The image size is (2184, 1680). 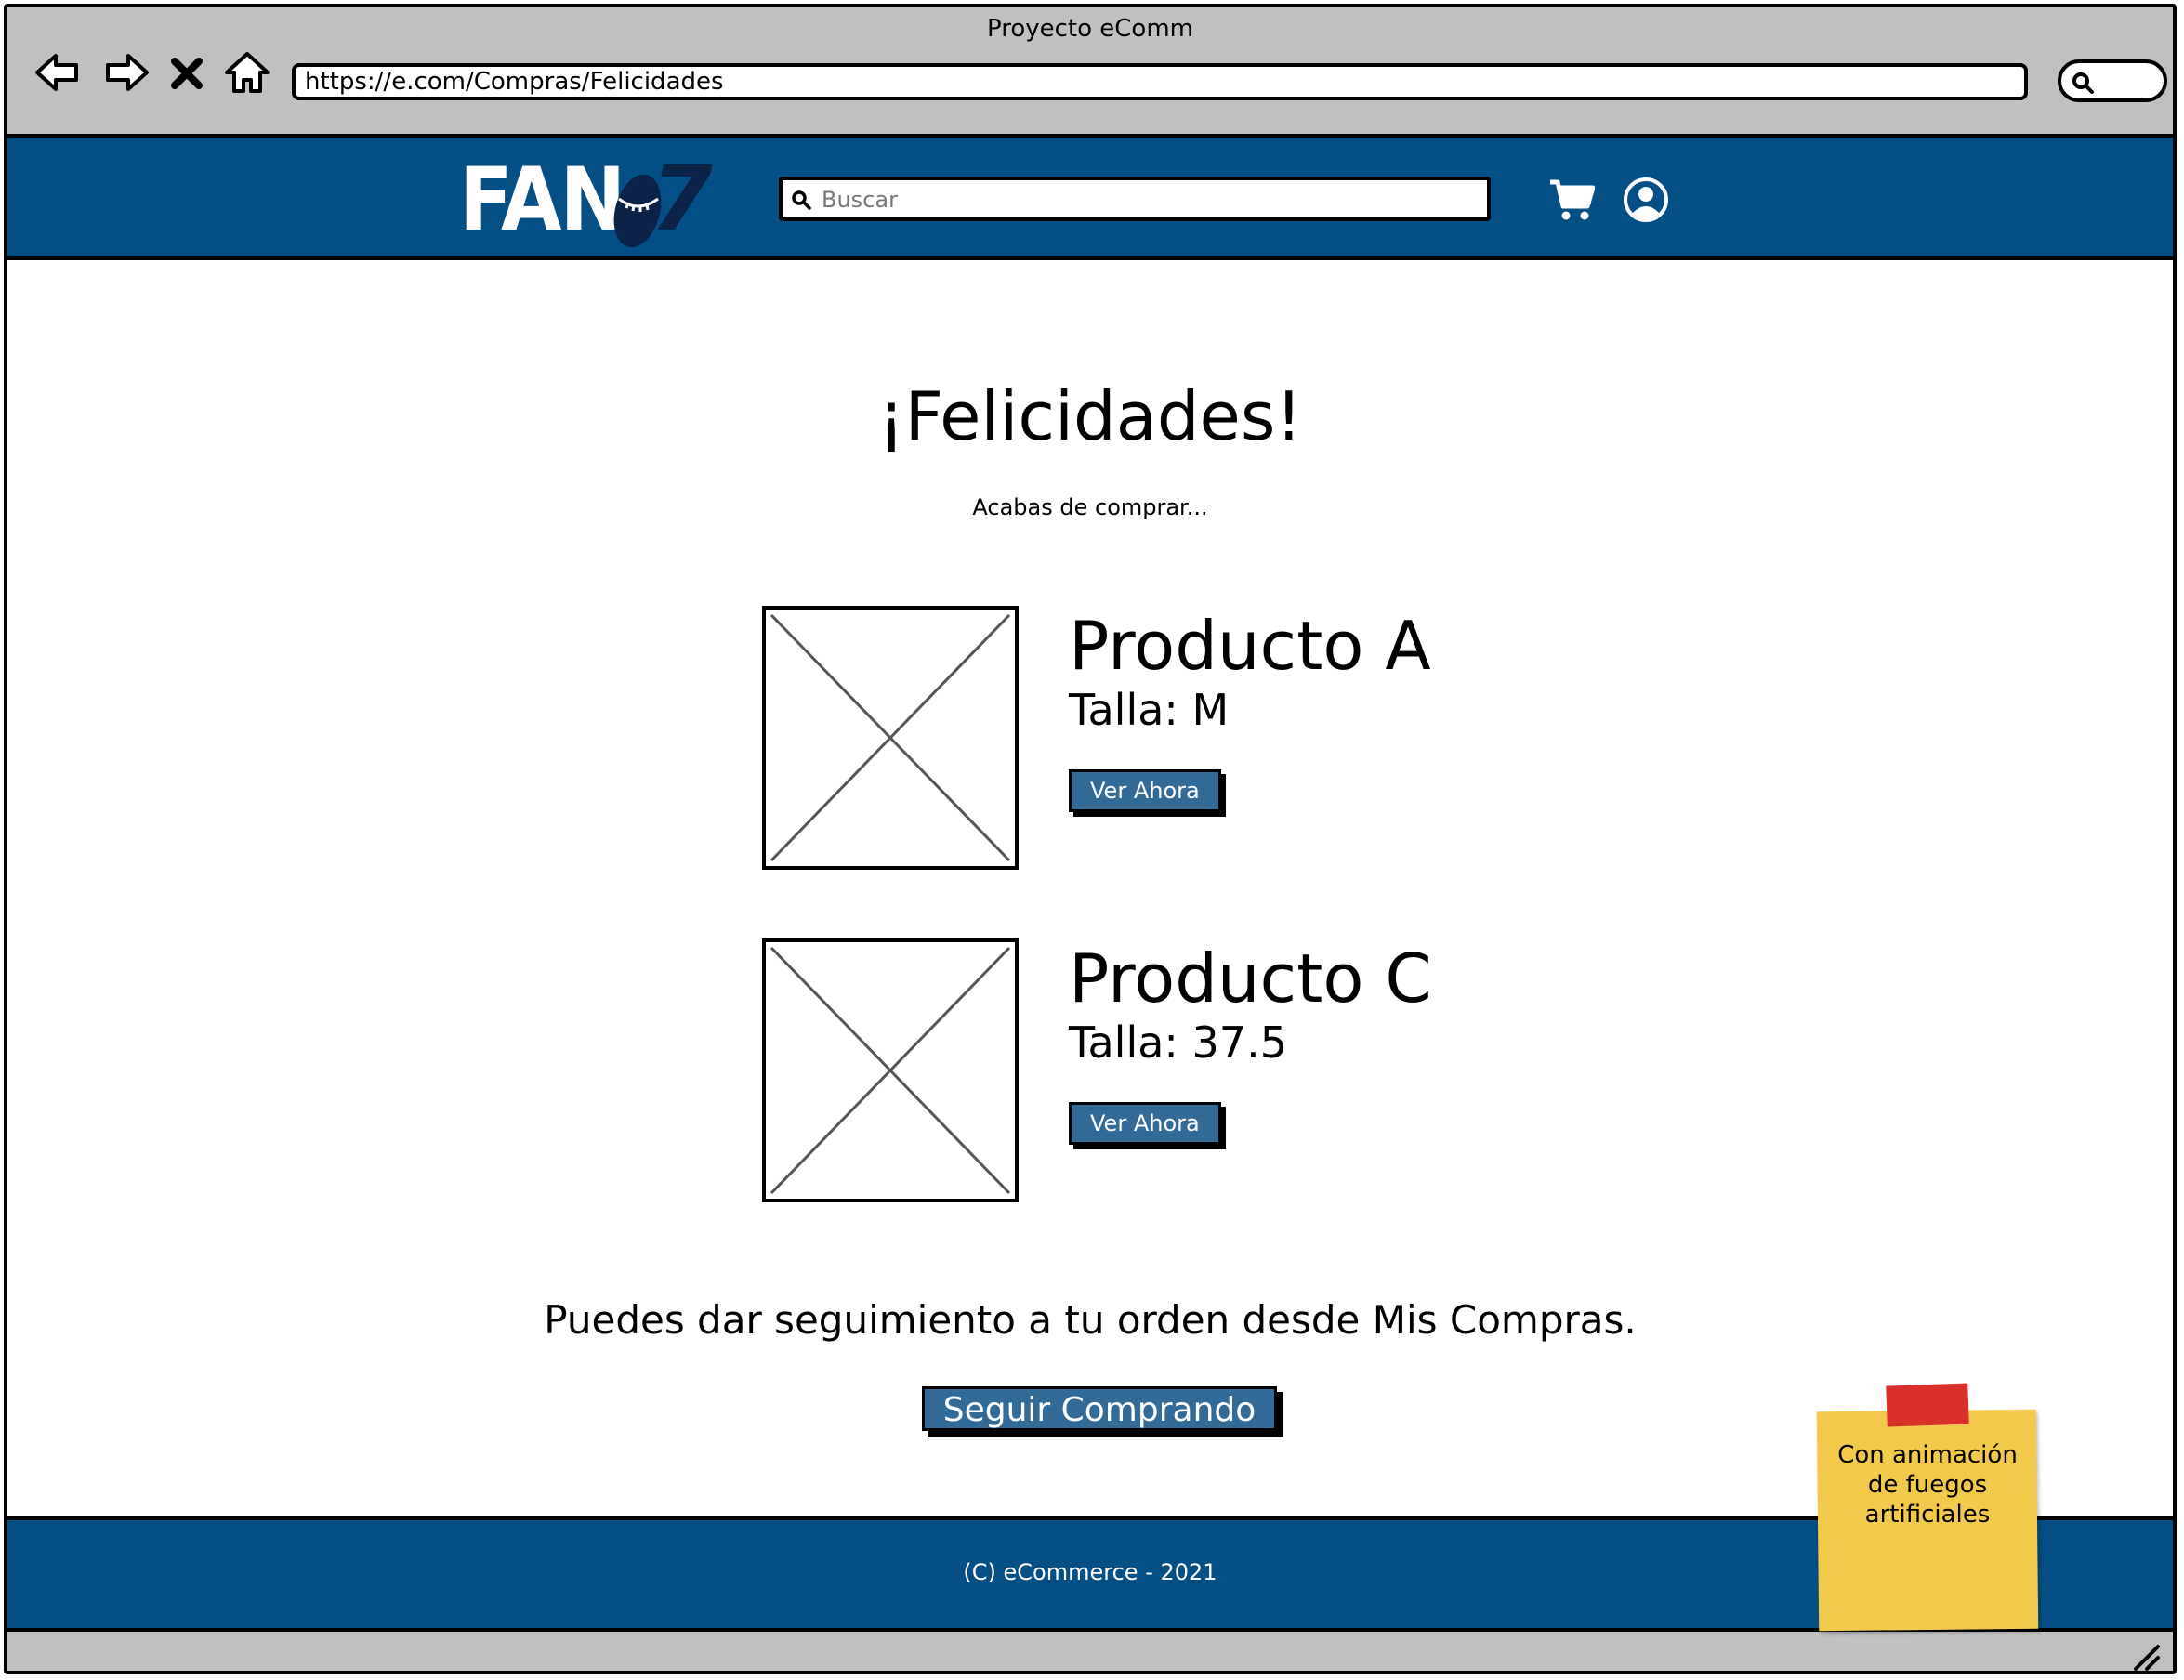 I want to click on site-logo: FAN 7, so click(x=589, y=199).